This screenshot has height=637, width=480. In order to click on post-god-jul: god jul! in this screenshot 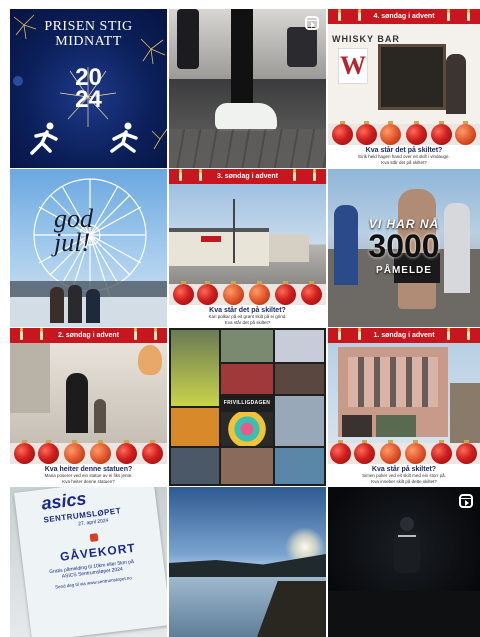, I will do `click(88, 248)`.